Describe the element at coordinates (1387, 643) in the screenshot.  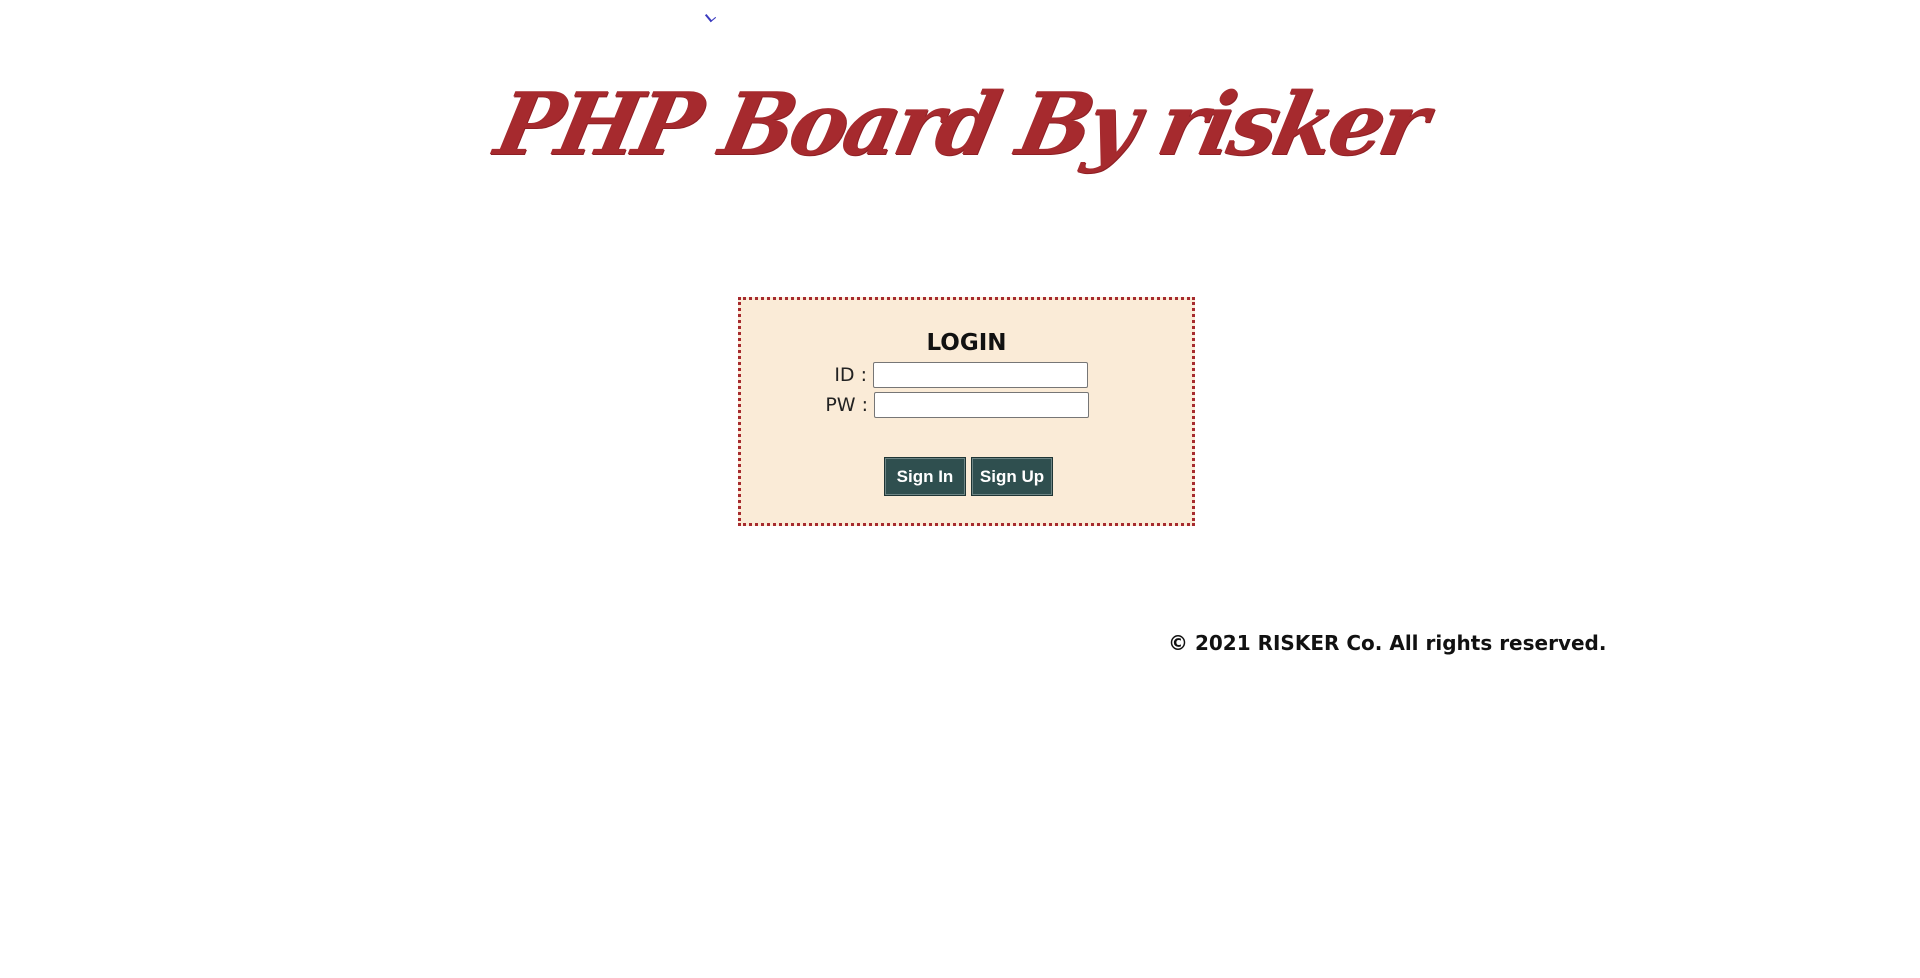
I see `footer-copyright: © 2021 RISKER Co. All rights reserved.` at that location.